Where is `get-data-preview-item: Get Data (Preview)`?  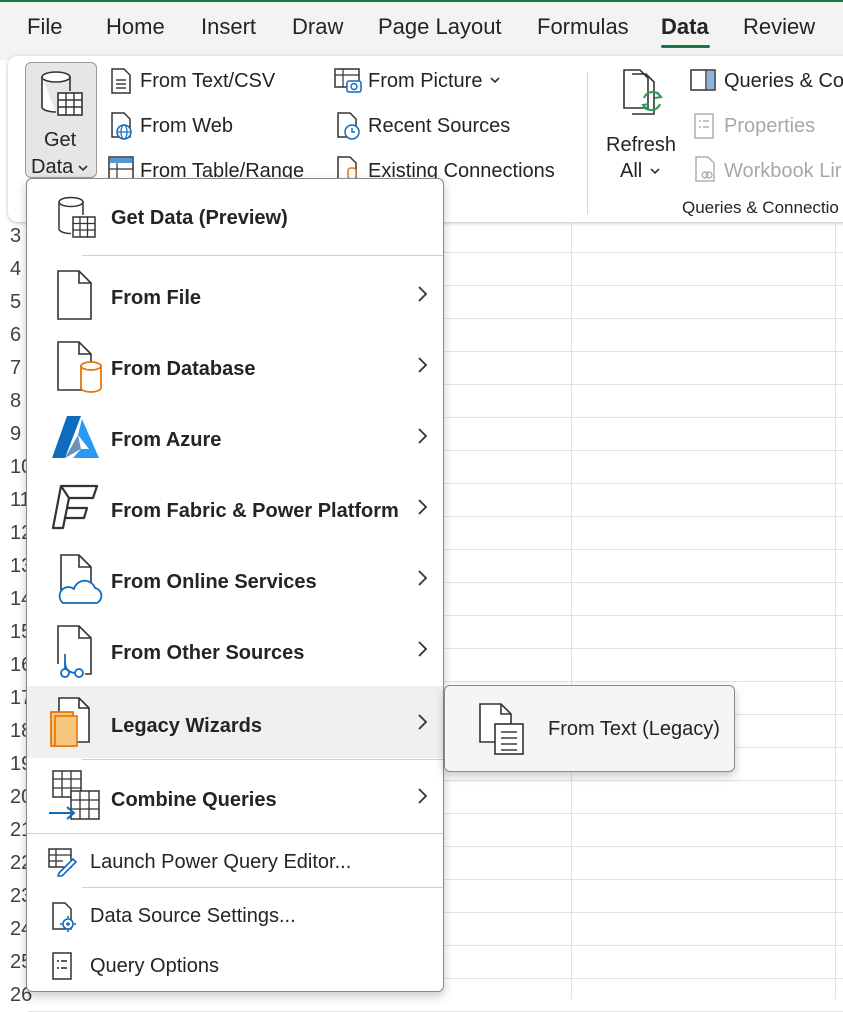
get-data-preview-item: Get Data (Preview) is located at coordinates (235, 217).